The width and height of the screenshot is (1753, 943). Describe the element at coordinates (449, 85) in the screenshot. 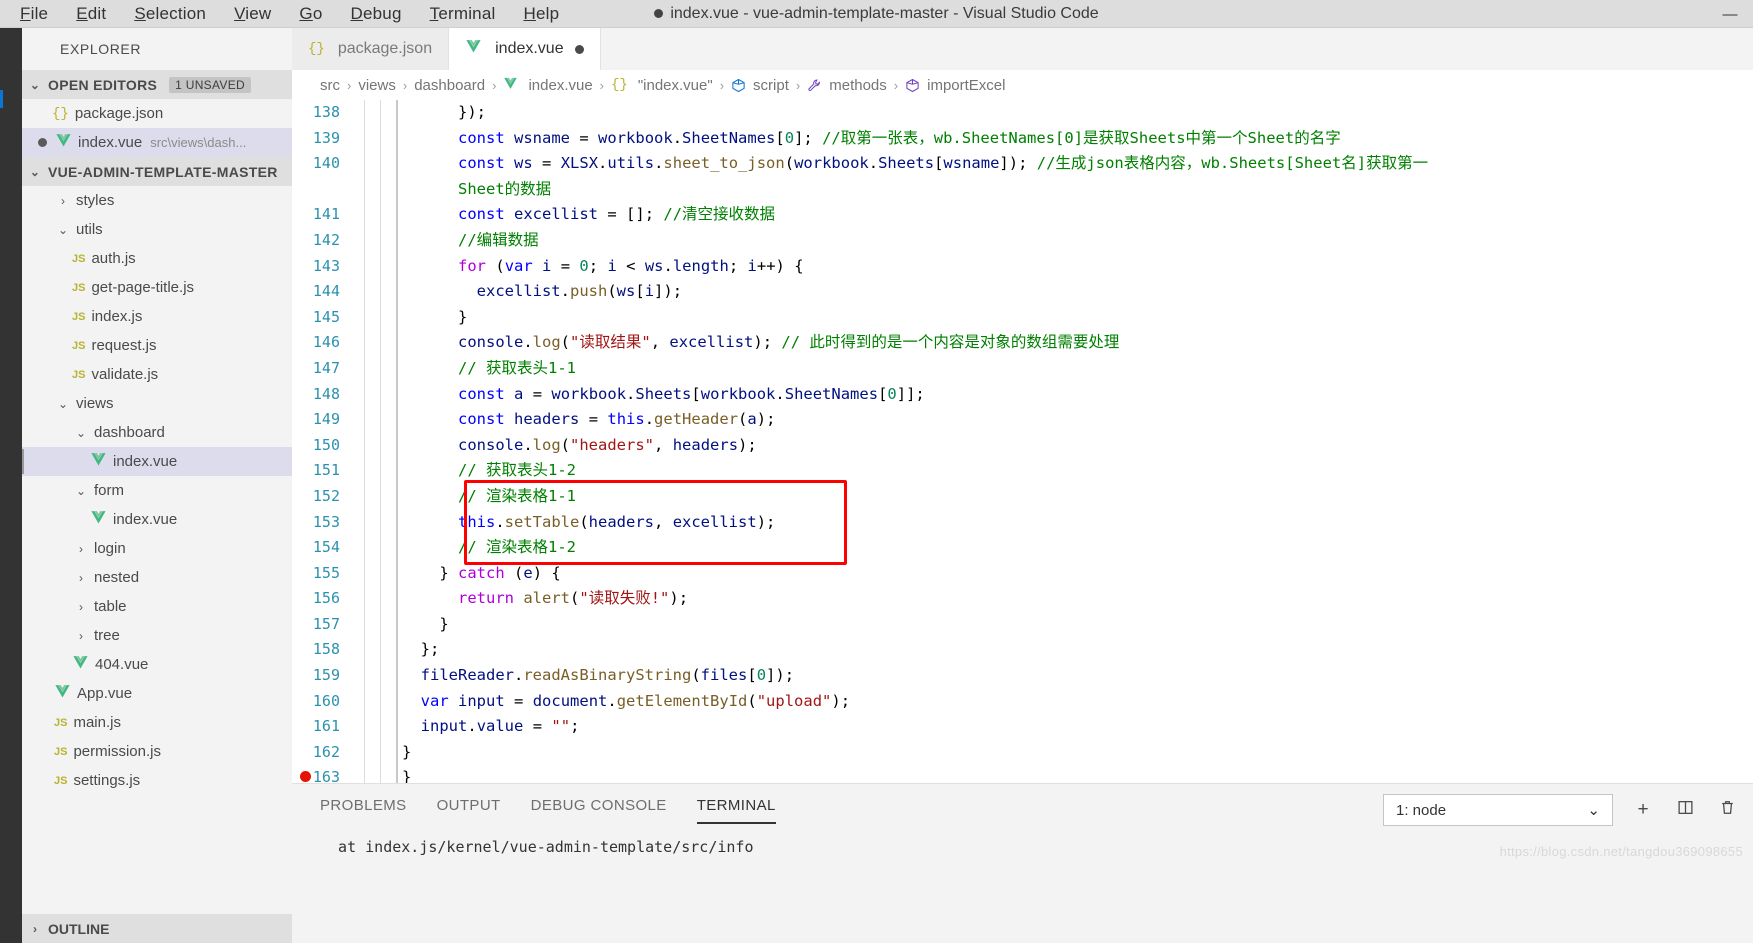

I see `breadcrumb-item-dashboard: dashboard` at that location.